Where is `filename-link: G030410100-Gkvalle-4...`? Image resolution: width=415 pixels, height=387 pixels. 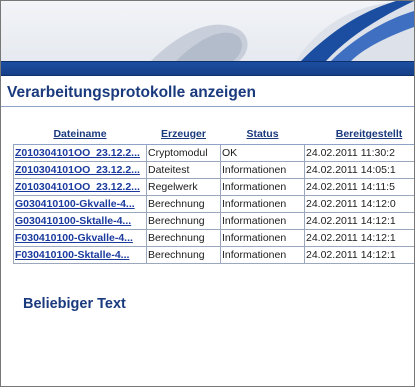
filename-link: G030410100-Gkvalle-4... is located at coordinates (80, 204).